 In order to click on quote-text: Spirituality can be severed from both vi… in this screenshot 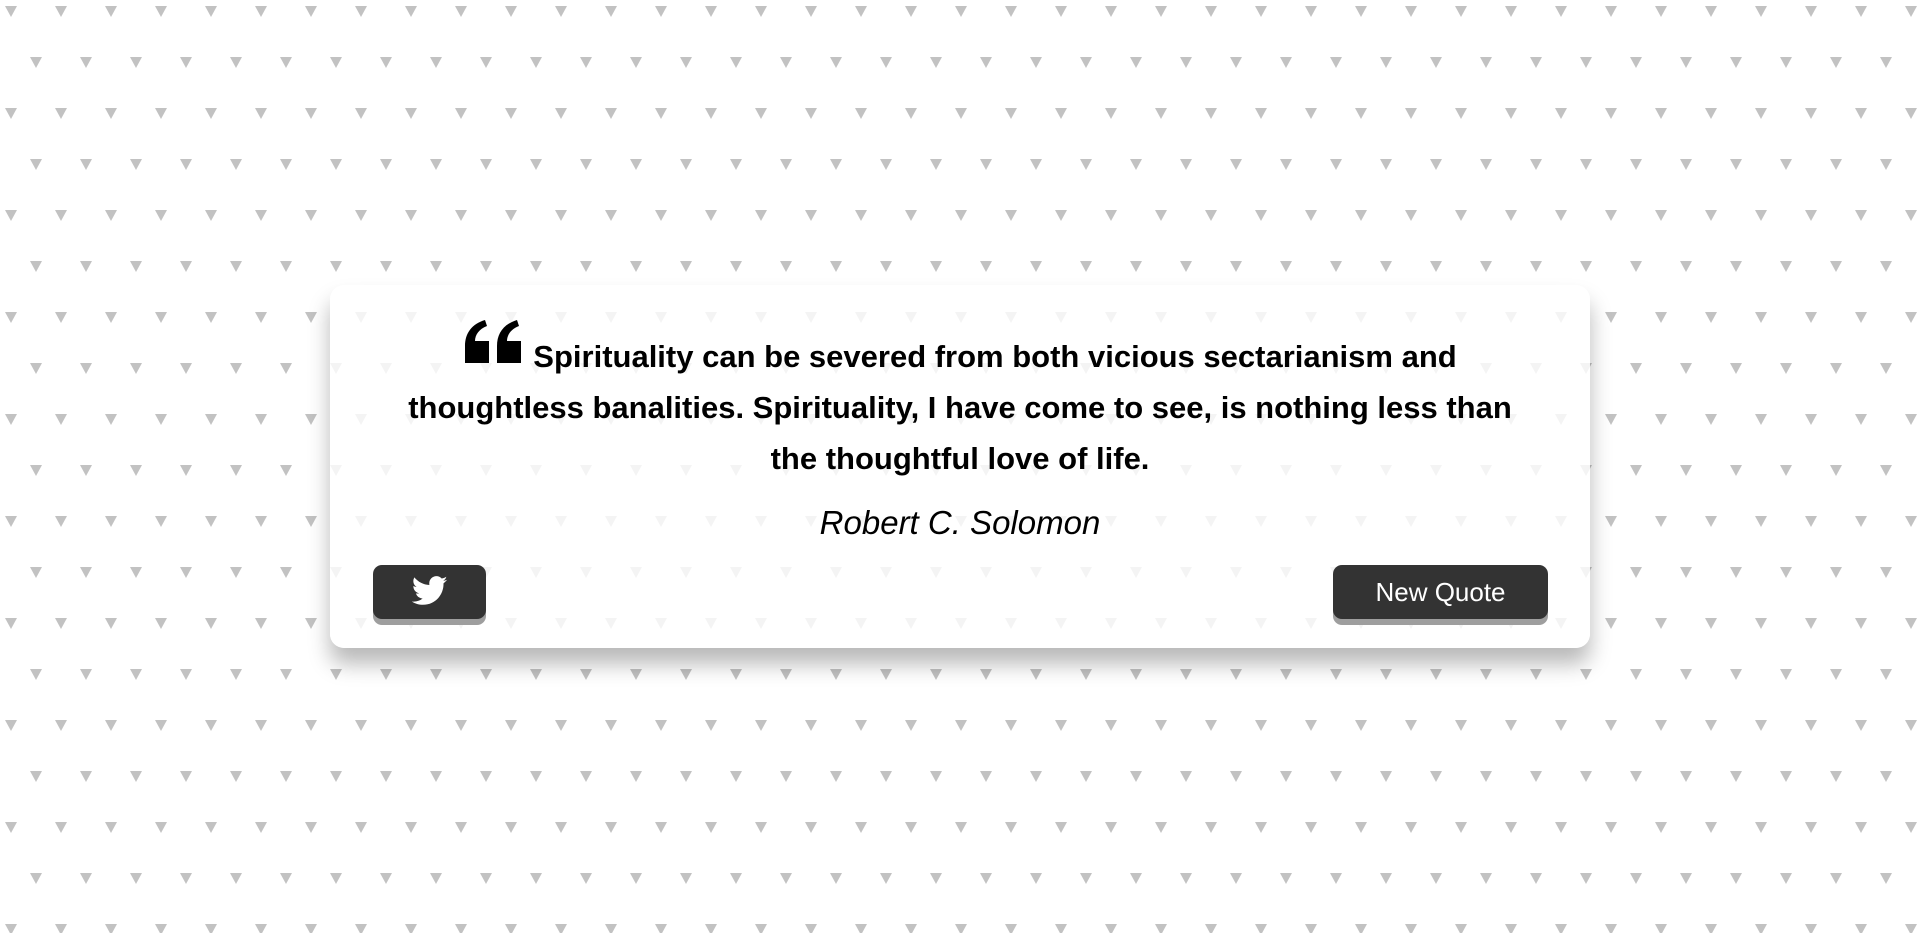, I will do `click(960, 407)`.